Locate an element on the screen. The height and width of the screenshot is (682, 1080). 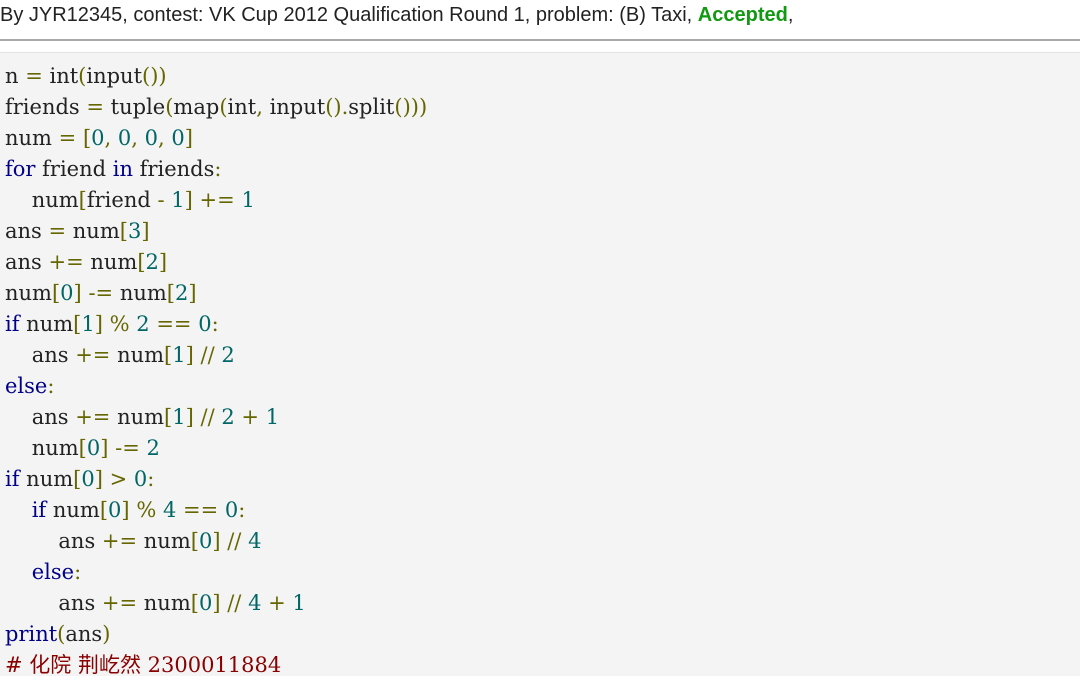
verdict-accepted: Accepted is located at coordinates (742, 15).